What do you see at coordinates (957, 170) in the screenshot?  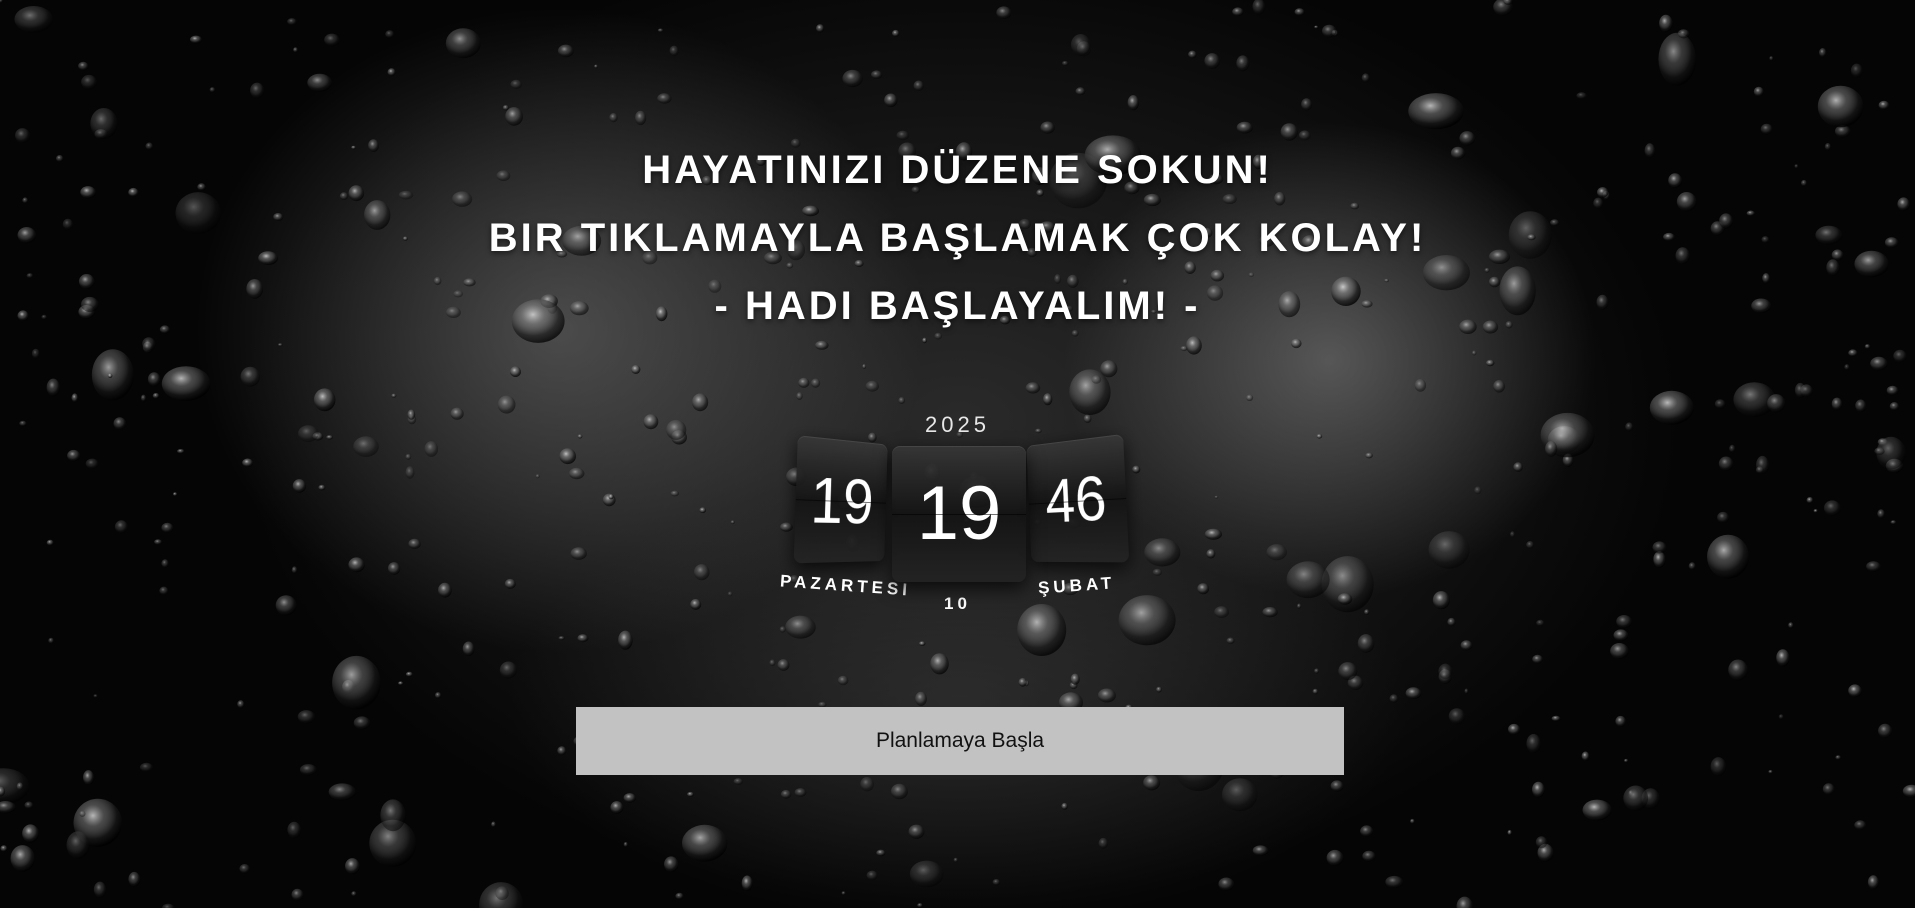 I see `headline-line-1: HAYATINIZI DÜZENE SOKUN!` at bounding box center [957, 170].